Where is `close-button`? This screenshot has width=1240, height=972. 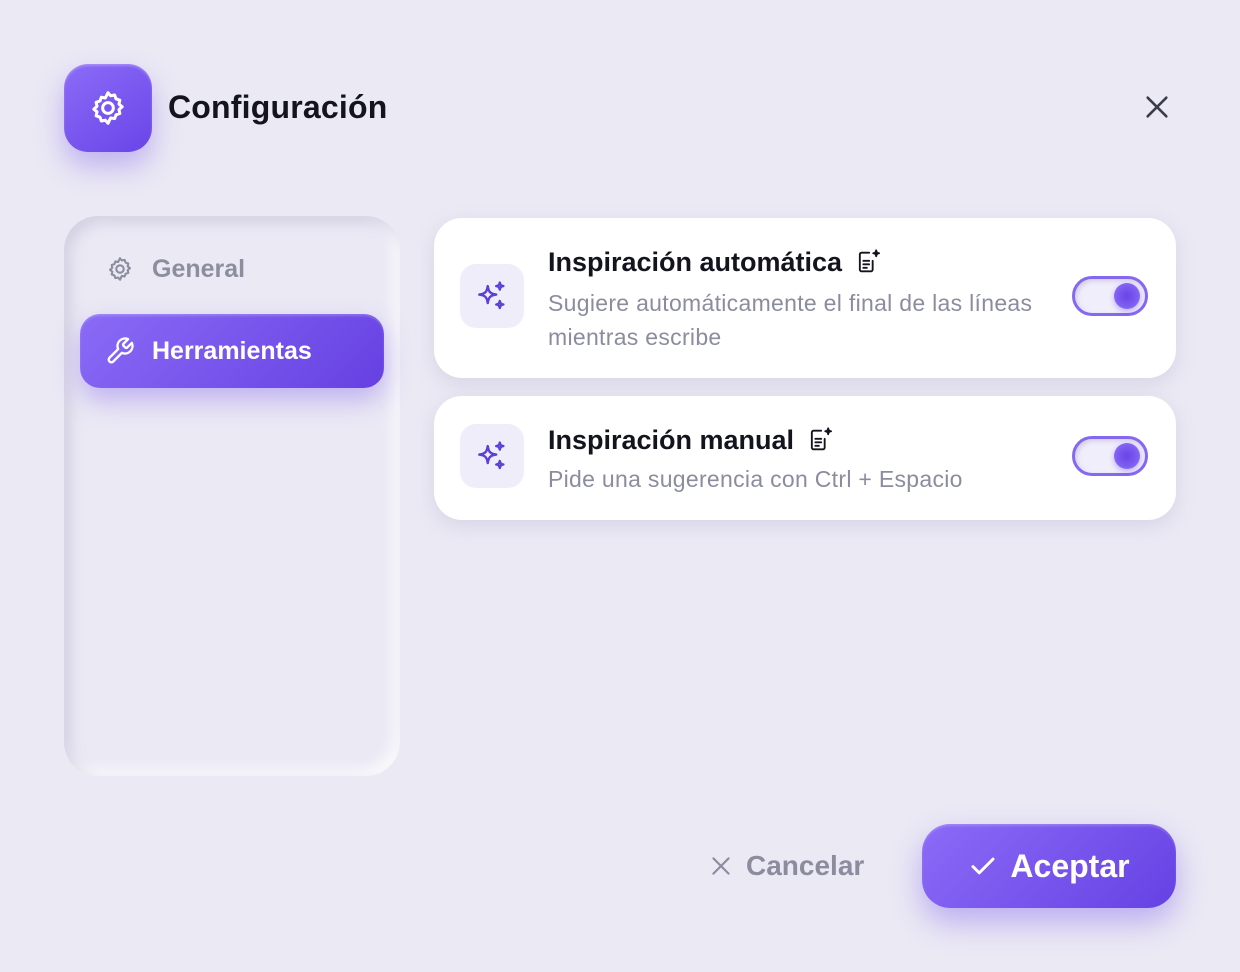 close-button is located at coordinates (1157, 107).